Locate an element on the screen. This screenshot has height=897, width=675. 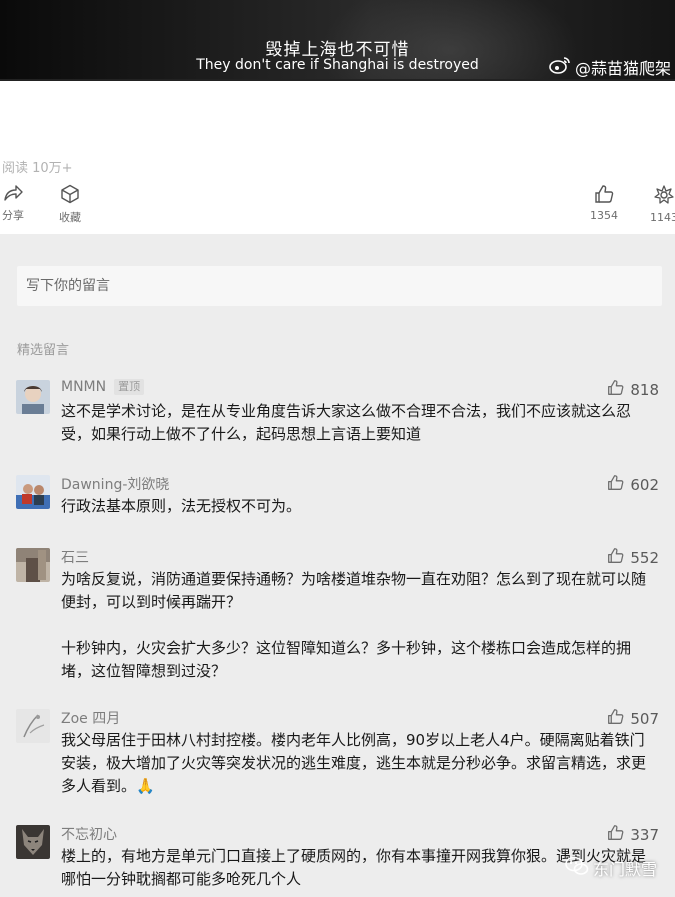
comment-author: MNMN 置顶 is located at coordinates (103, 387).